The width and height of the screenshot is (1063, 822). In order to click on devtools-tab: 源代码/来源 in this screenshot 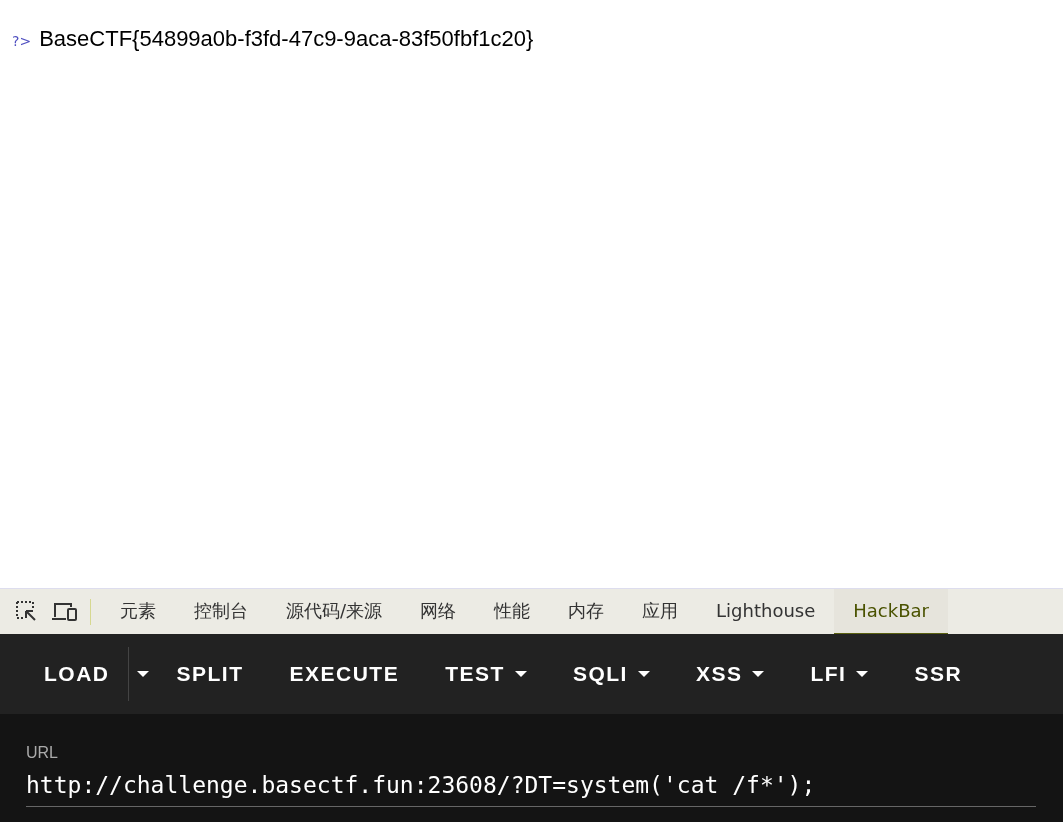, I will do `click(334, 611)`.